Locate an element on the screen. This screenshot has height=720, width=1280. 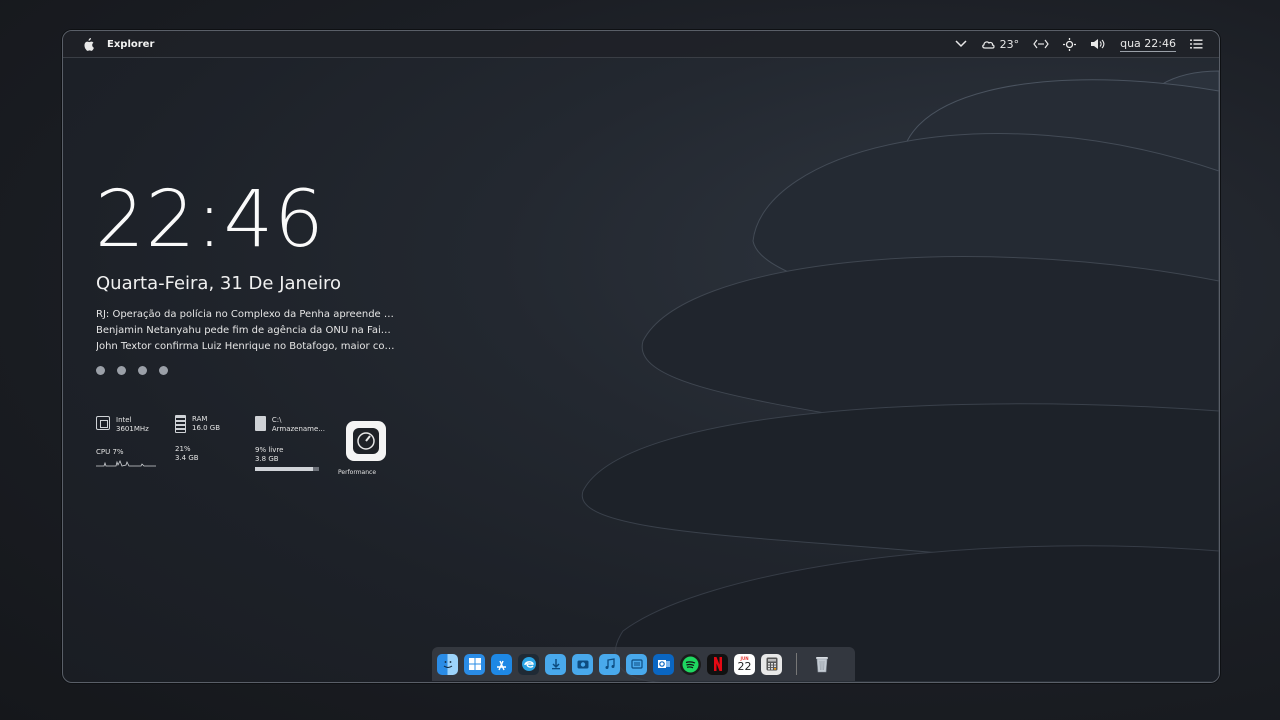
disk-free: 9% livre is located at coordinates (269, 450).